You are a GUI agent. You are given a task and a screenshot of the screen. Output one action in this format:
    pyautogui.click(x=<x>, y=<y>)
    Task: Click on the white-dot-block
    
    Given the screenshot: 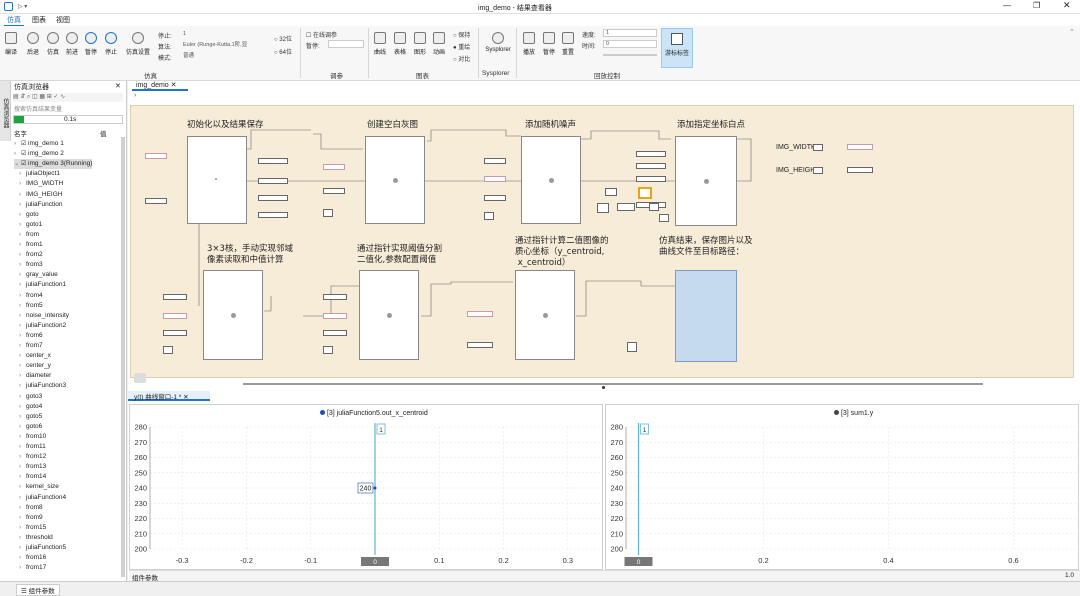 What is the action you would take?
    pyautogui.click(x=706, y=181)
    